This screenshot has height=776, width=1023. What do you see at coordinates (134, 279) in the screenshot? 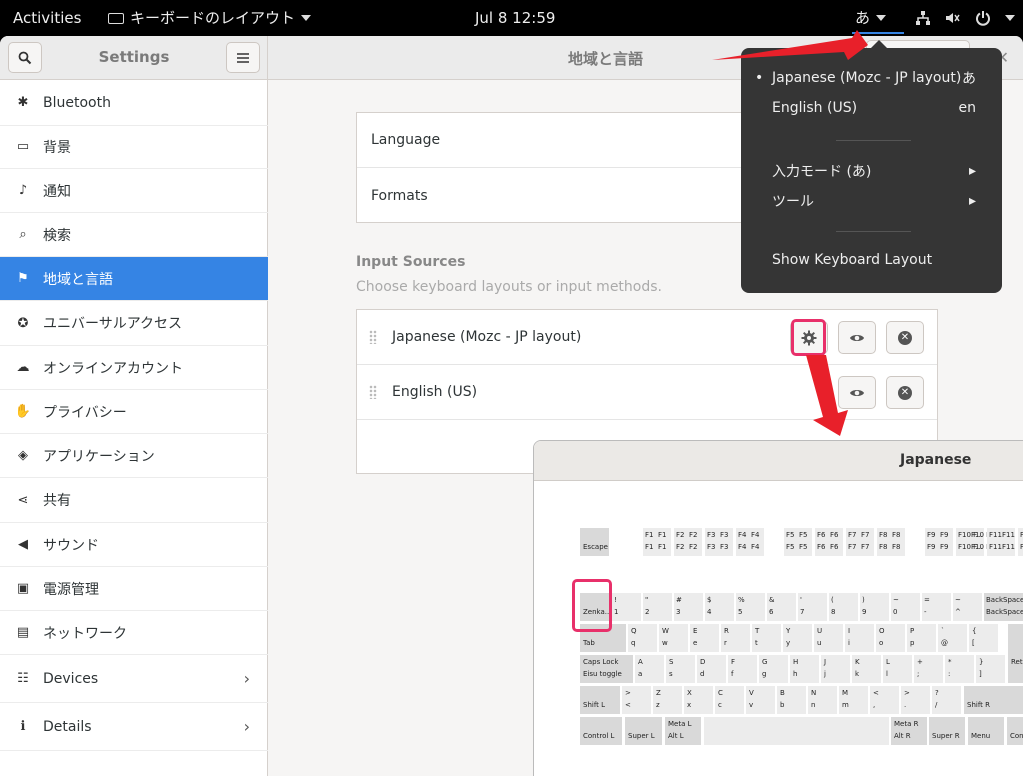
I see `sidebar-item-flag: ⚑ 地域と言語` at bounding box center [134, 279].